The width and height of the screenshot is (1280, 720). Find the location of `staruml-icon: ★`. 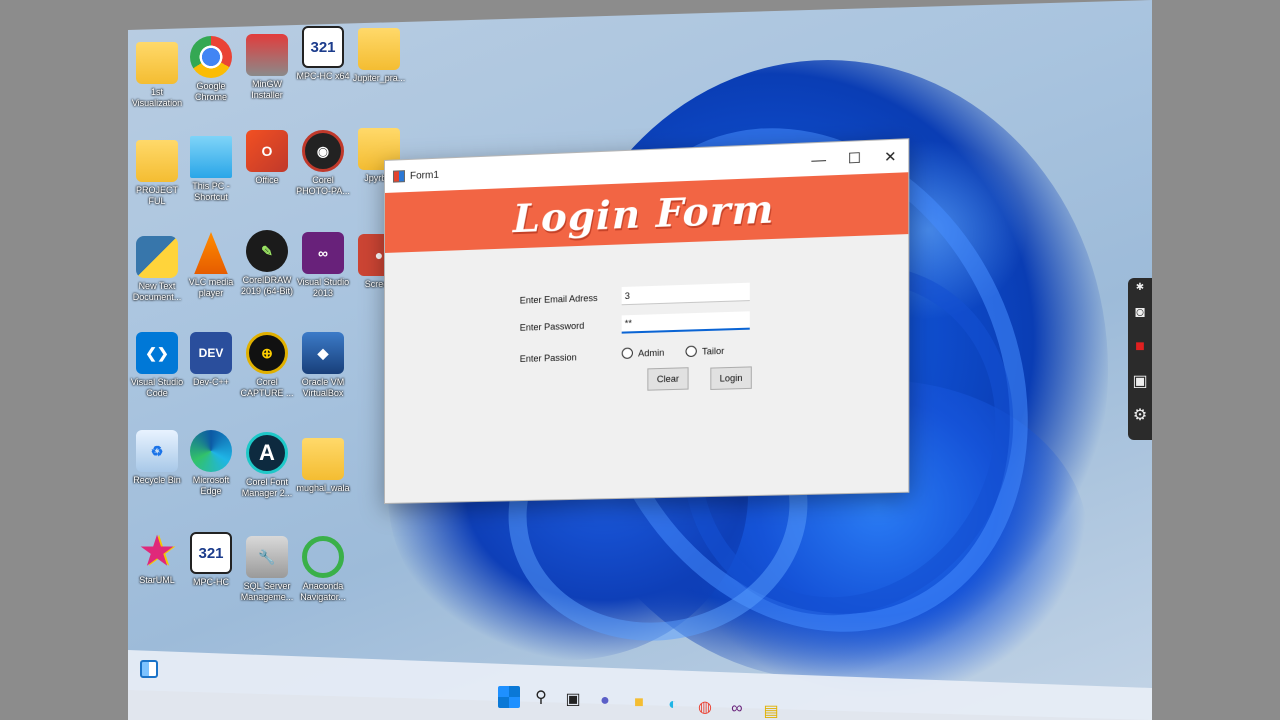

staruml-icon: ★ is located at coordinates (157, 551).